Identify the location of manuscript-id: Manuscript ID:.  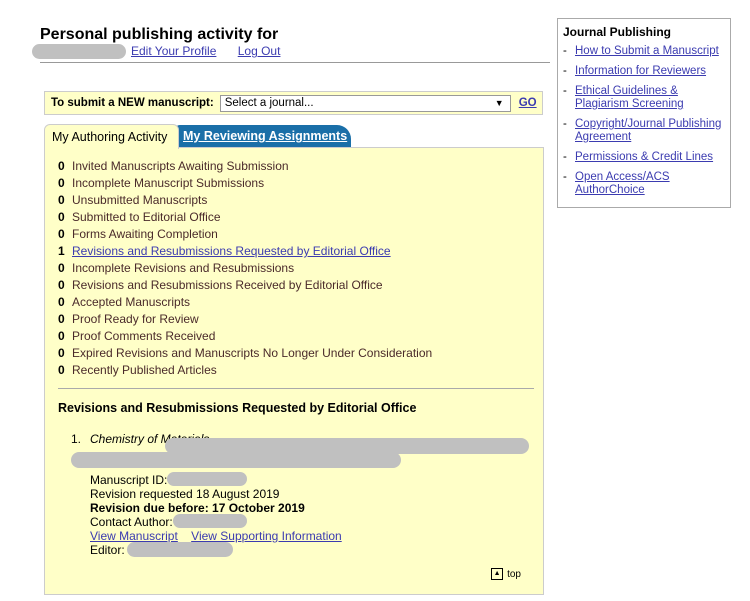
(129, 480).